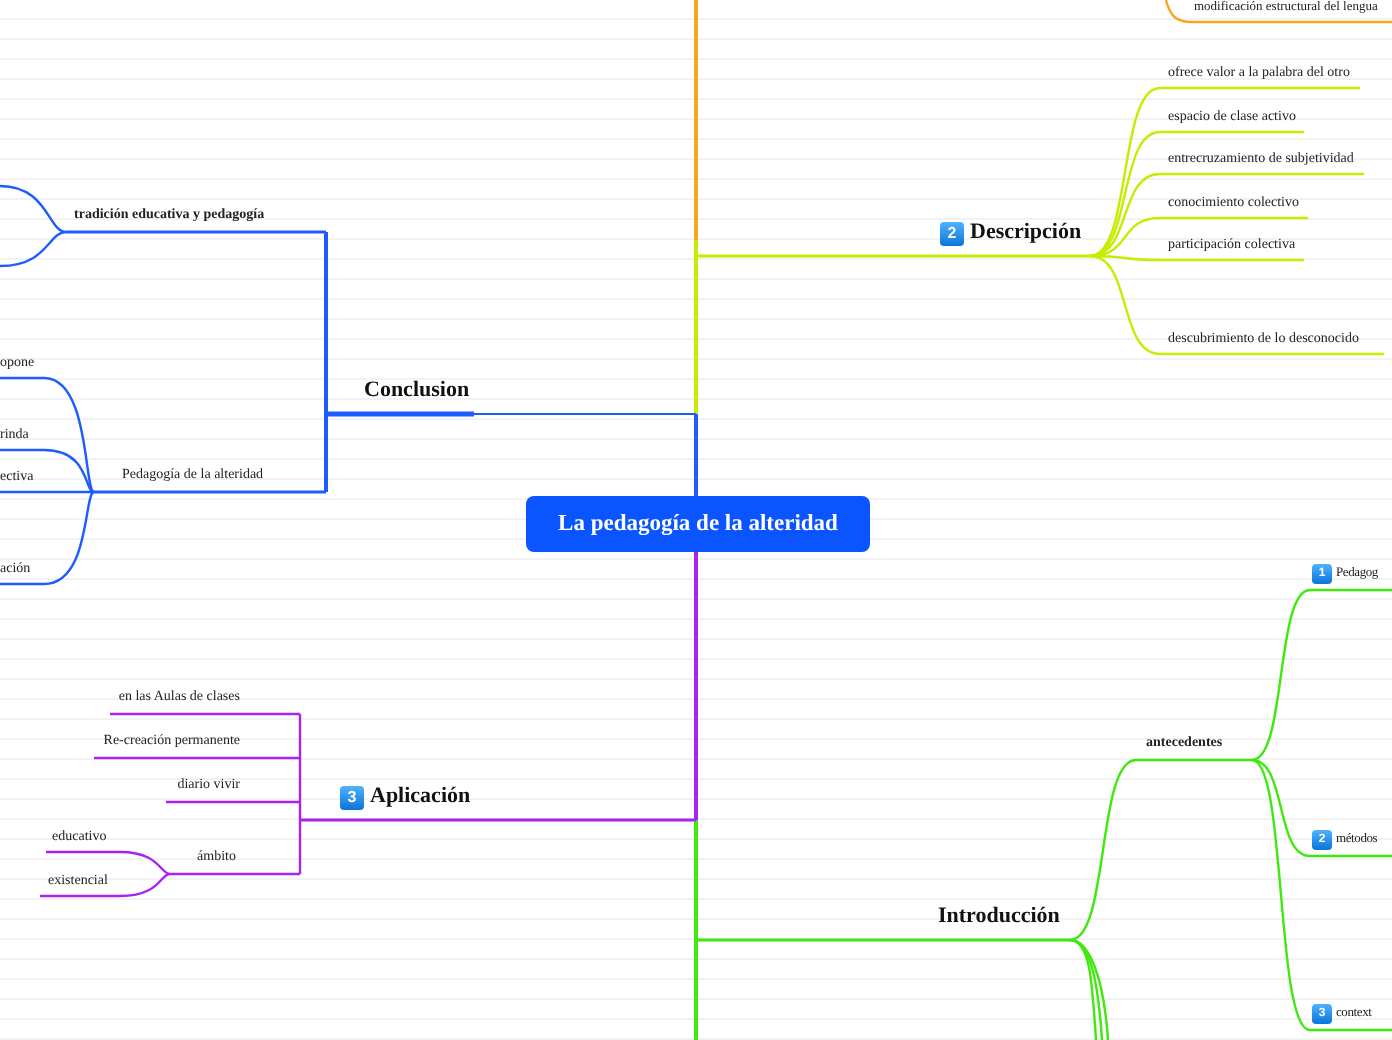  I want to click on topic-label: Conclusion, so click(417, 391).